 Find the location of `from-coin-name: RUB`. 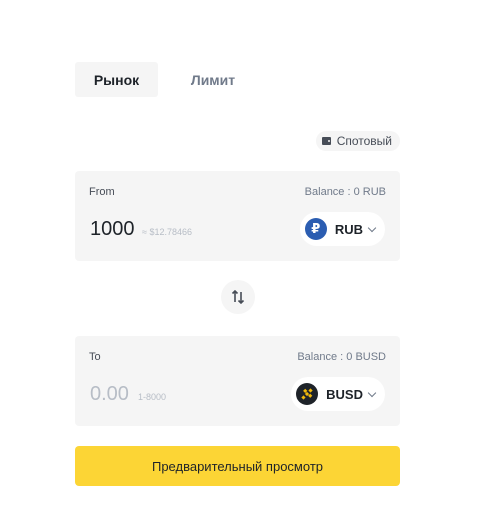

from-coin-name: RUB is located at coordinates (348, 229).